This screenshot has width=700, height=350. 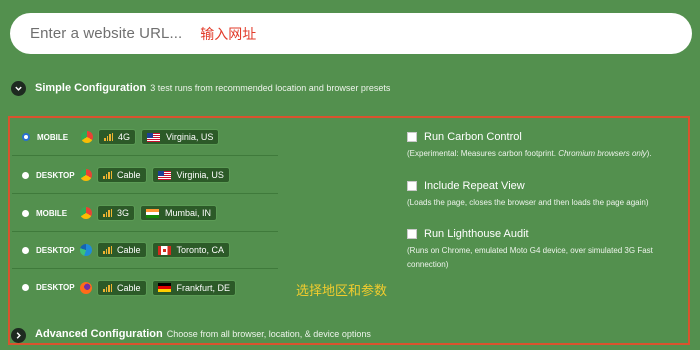 I want to click on location-chip: Mumbai, IN, so click(x=179, y=213).